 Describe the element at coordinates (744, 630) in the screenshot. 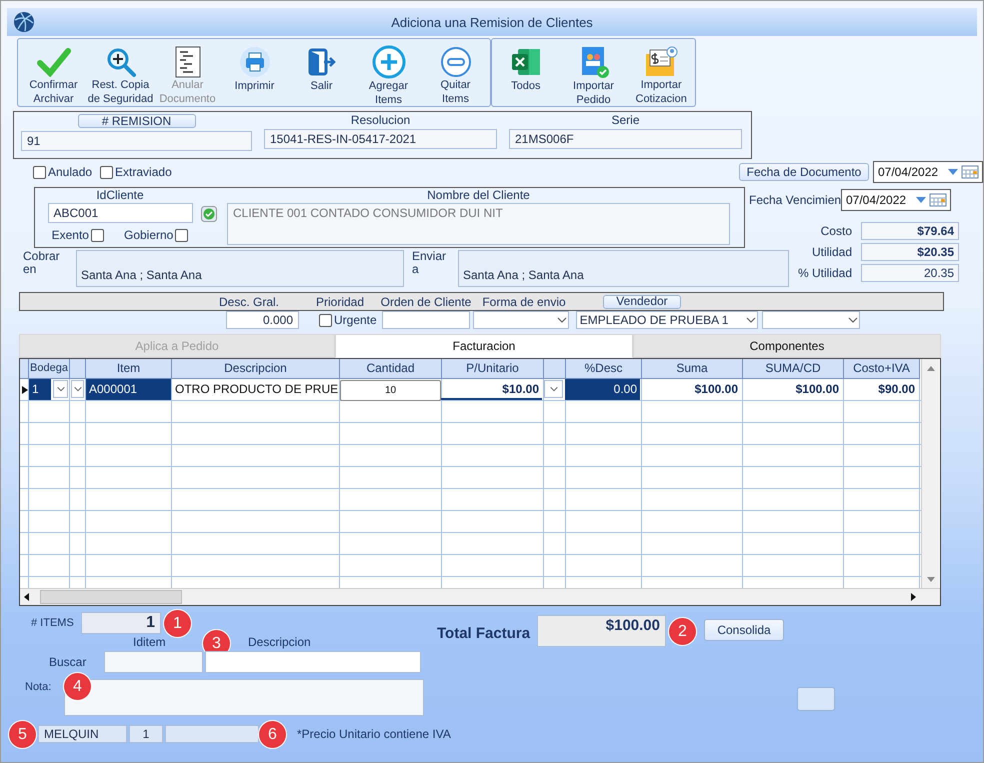

I see `consolida-button: Consolida` at that location.